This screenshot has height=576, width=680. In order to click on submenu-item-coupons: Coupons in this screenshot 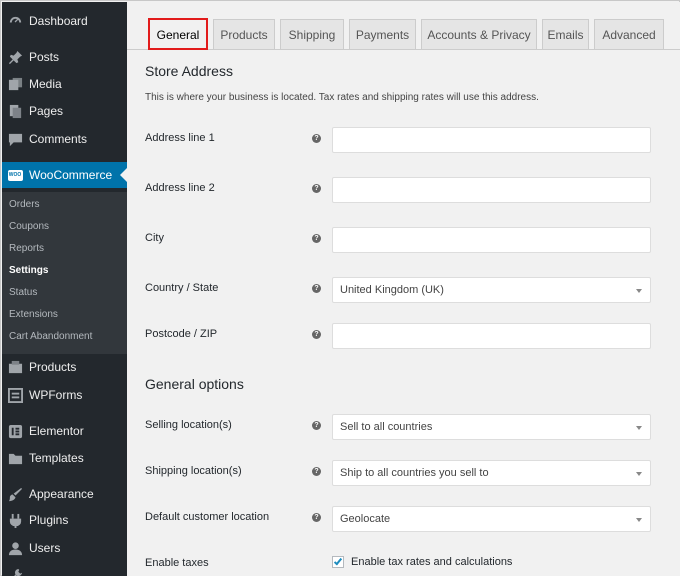, I will do `click(29, 226)`.